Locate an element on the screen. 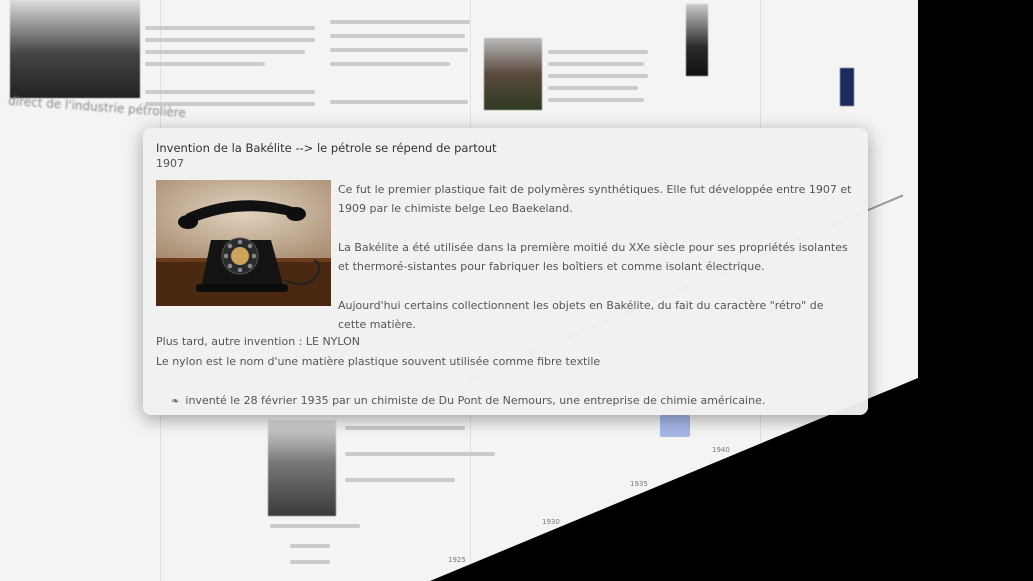 This screenshot has width=1033, height=581. historic-building-photo is located at coordinates (75, 49).